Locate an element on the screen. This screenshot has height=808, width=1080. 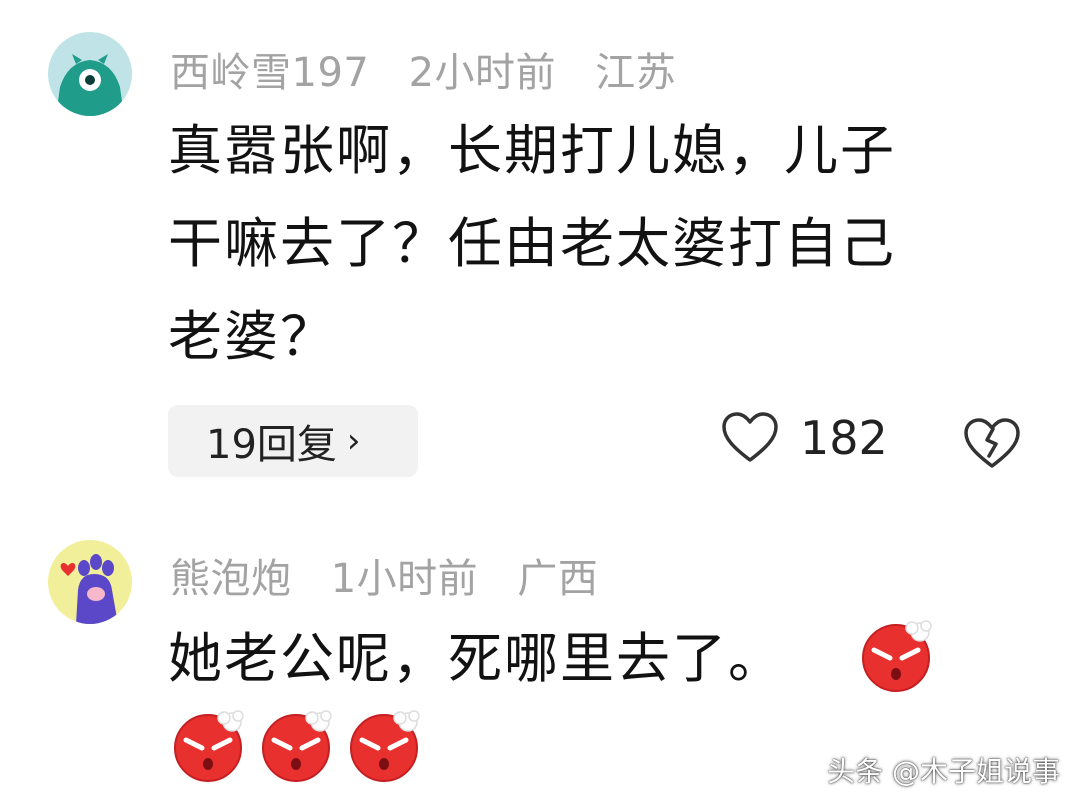
comment-text: 她老公呢，死哪里去了。 is located at coordinates (476, 658).